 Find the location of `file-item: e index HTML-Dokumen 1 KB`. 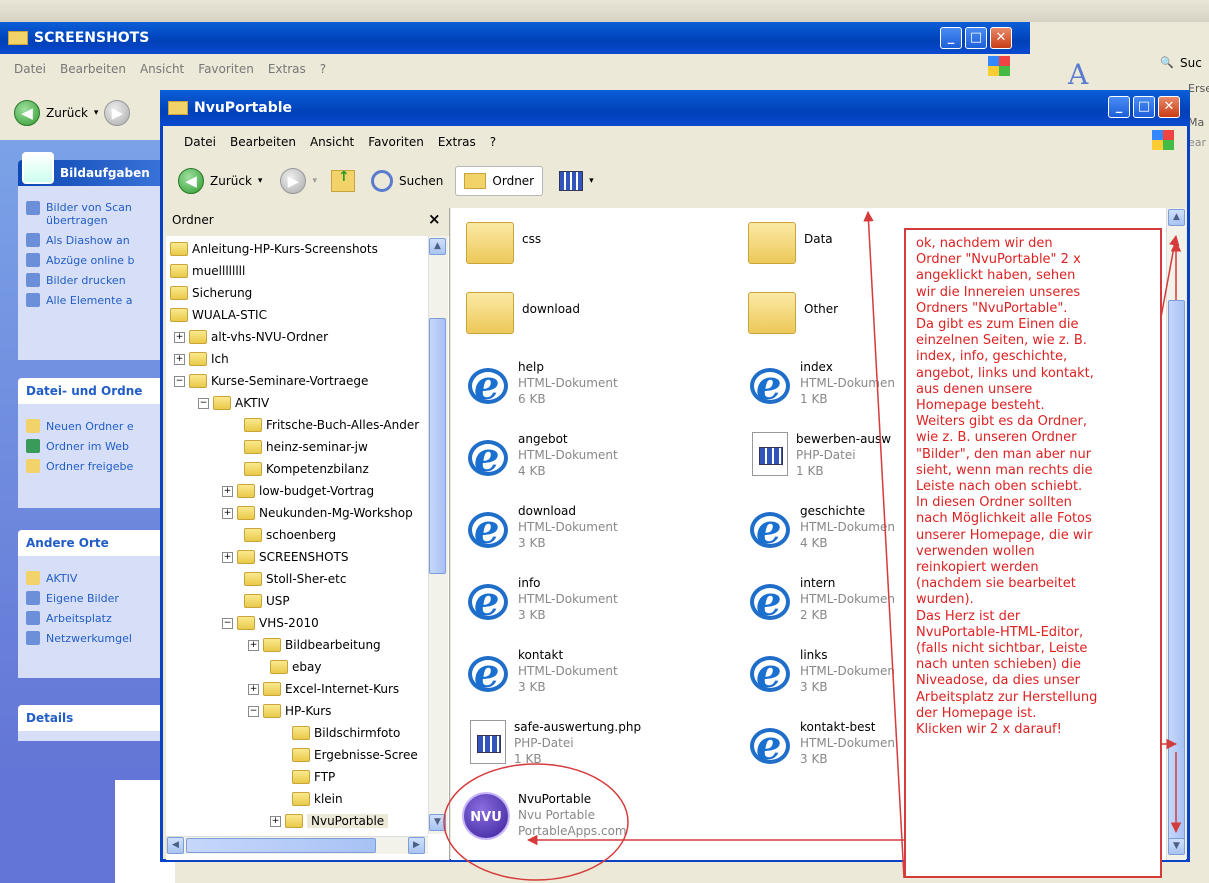

file-item: e index HTML-Dokumen 1 KB is located at coordinates (821, 384).